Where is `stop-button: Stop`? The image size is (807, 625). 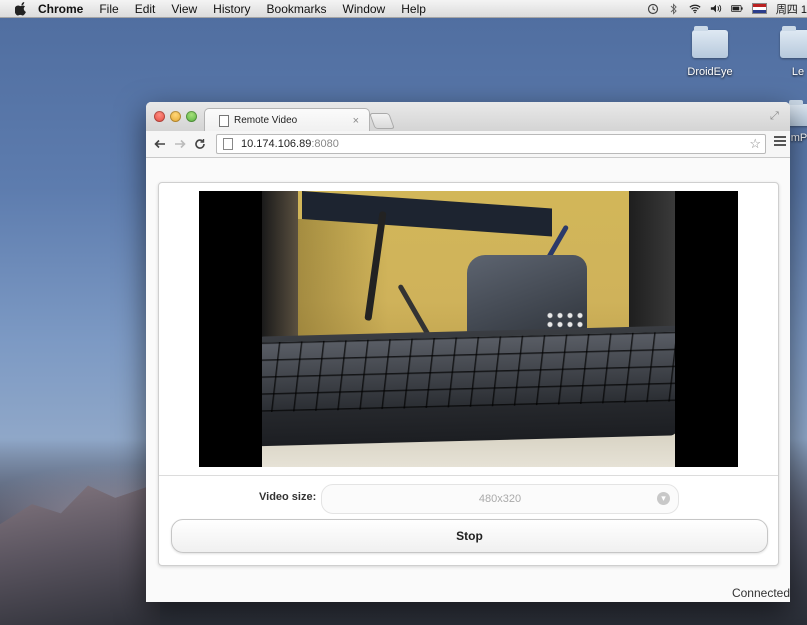
stop-button: Stop is located at coordinates (469, 536).